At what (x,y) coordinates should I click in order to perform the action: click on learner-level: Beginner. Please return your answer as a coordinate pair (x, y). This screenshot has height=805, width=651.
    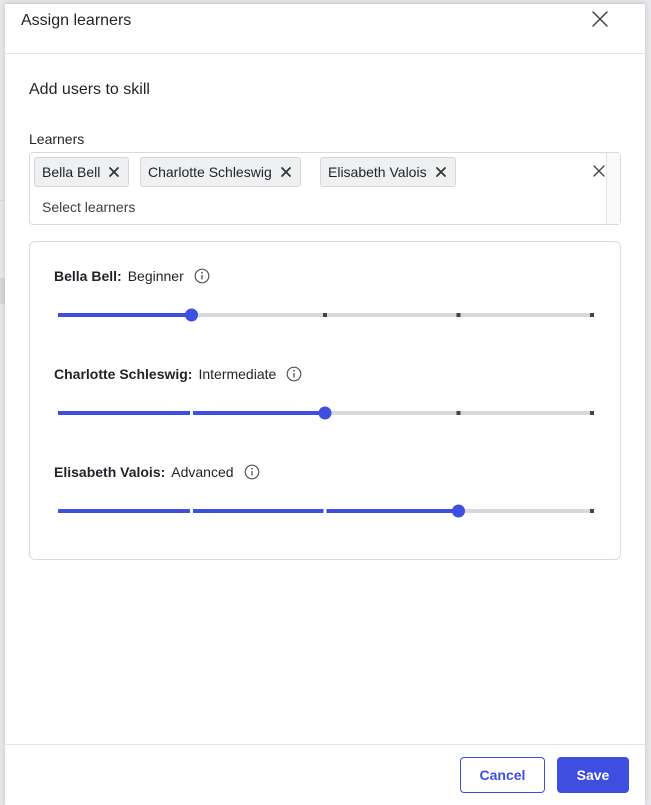
    Looking at the image, I should click on (155, 276).